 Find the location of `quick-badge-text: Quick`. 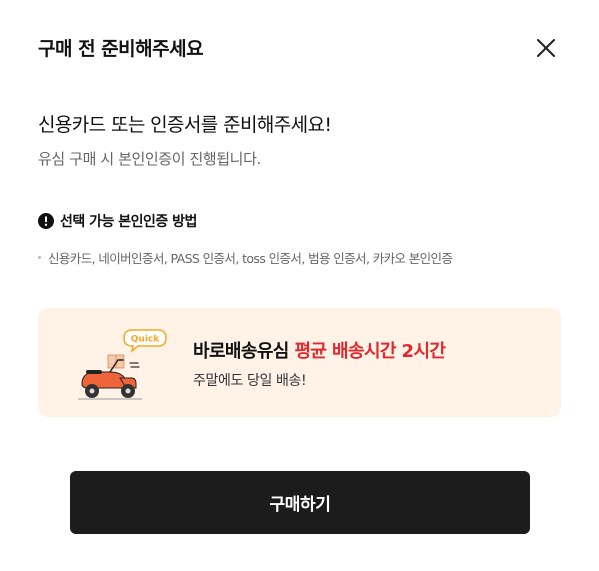

quick-badge-text: Quick is located at coordinates (145, 340).